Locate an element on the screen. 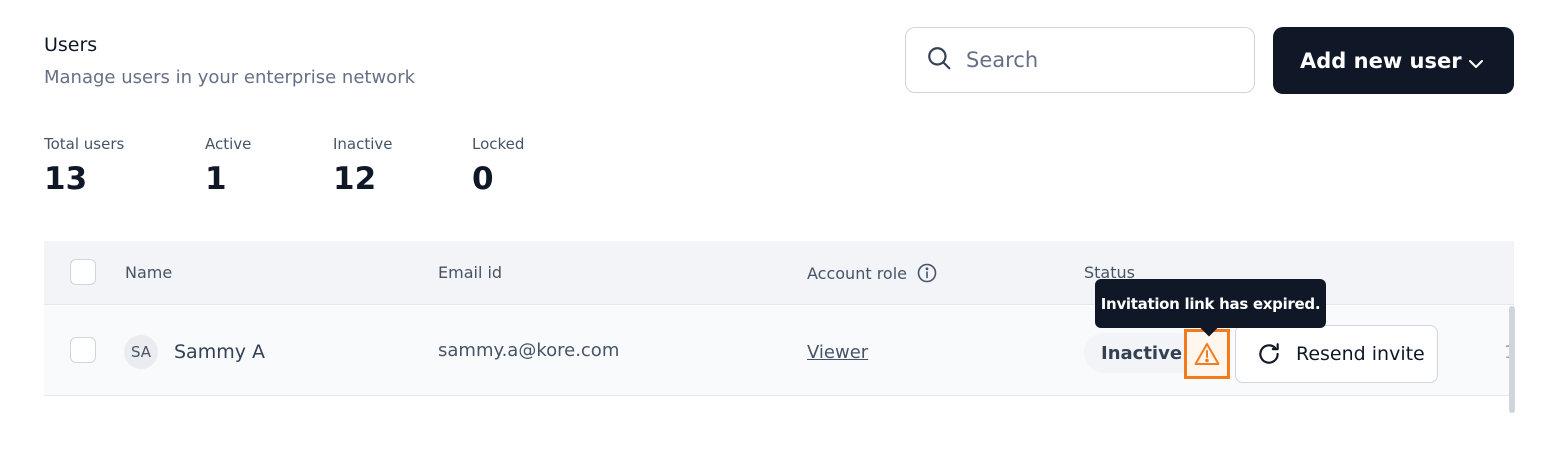 The width and height of the screenshot is (1548, 456). warning-triangle-icon is located at coordinates (1207, 354).